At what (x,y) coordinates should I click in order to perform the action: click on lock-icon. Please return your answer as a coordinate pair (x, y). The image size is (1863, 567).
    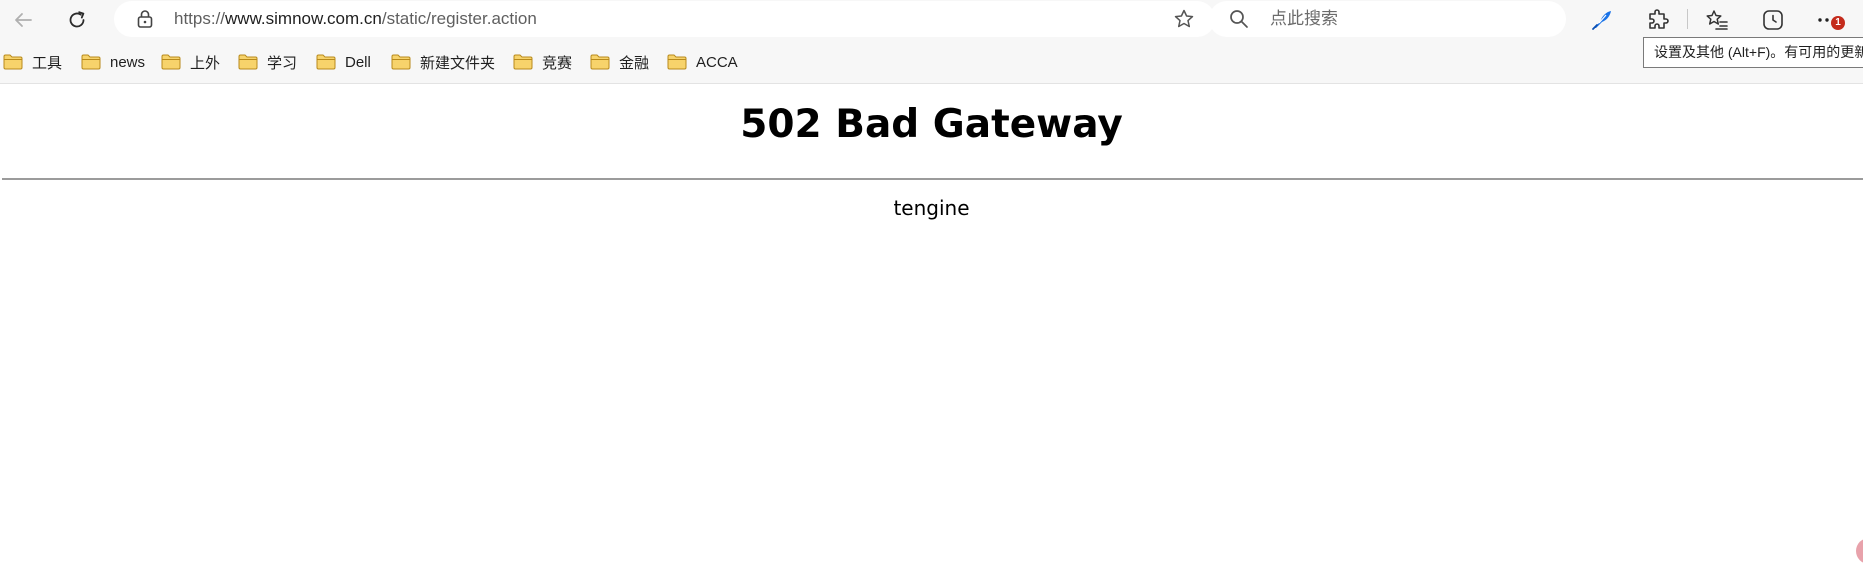
    Looking at the image, I should click on (145, 19).